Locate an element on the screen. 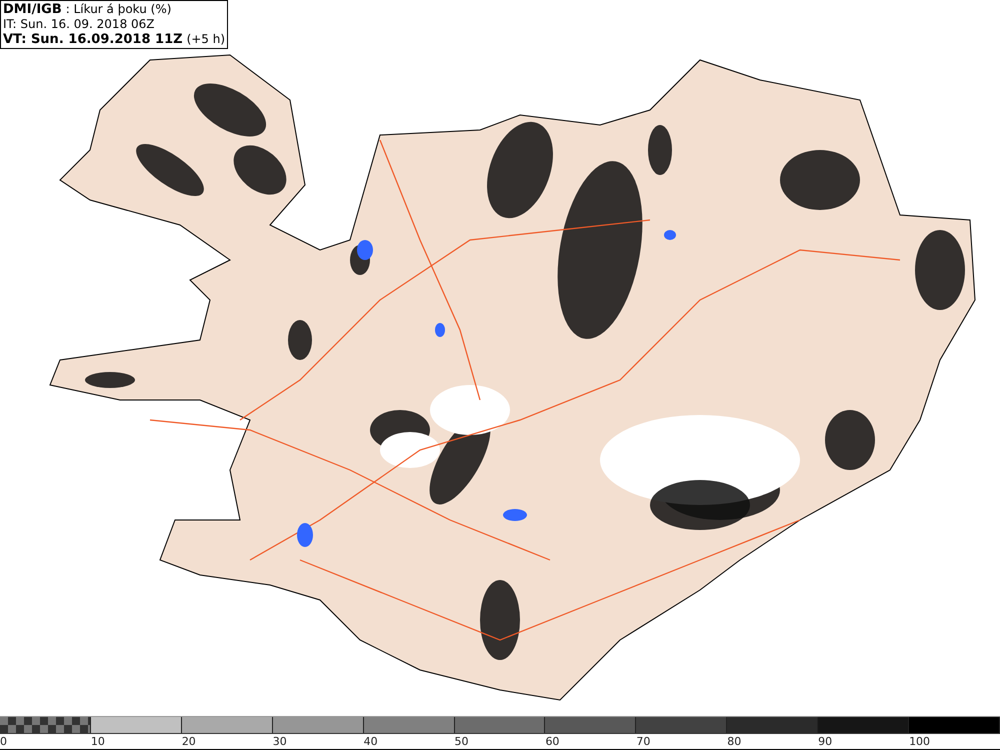 This screenshot has height=750, width=1000. legend-label: 90 is located at coordinates (825, 741).